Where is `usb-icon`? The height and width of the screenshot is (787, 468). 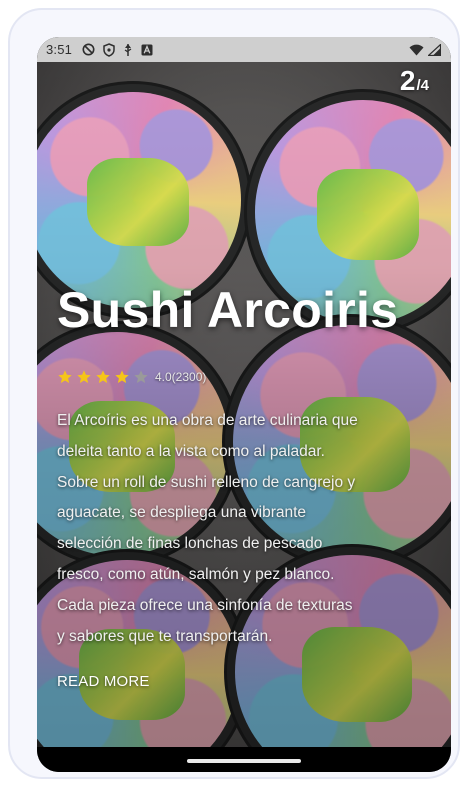
usb-icon is located at coordinates (128, 49).